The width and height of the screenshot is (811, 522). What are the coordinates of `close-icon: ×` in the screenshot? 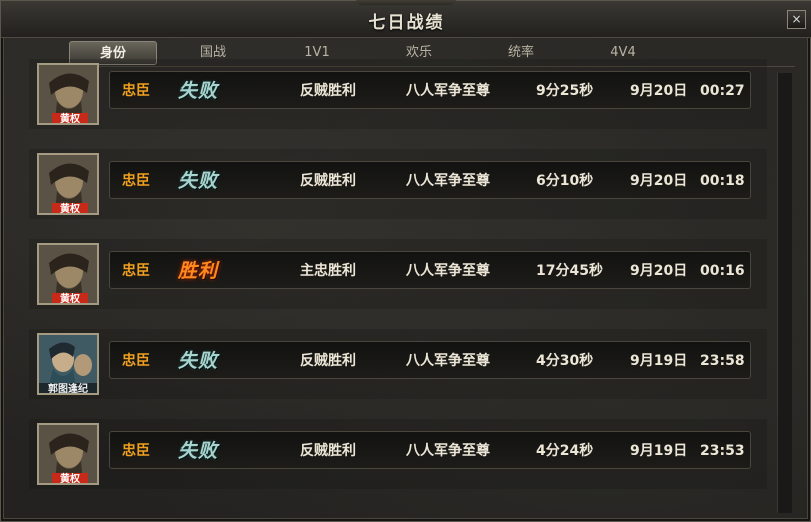 It's located at (796, 19).